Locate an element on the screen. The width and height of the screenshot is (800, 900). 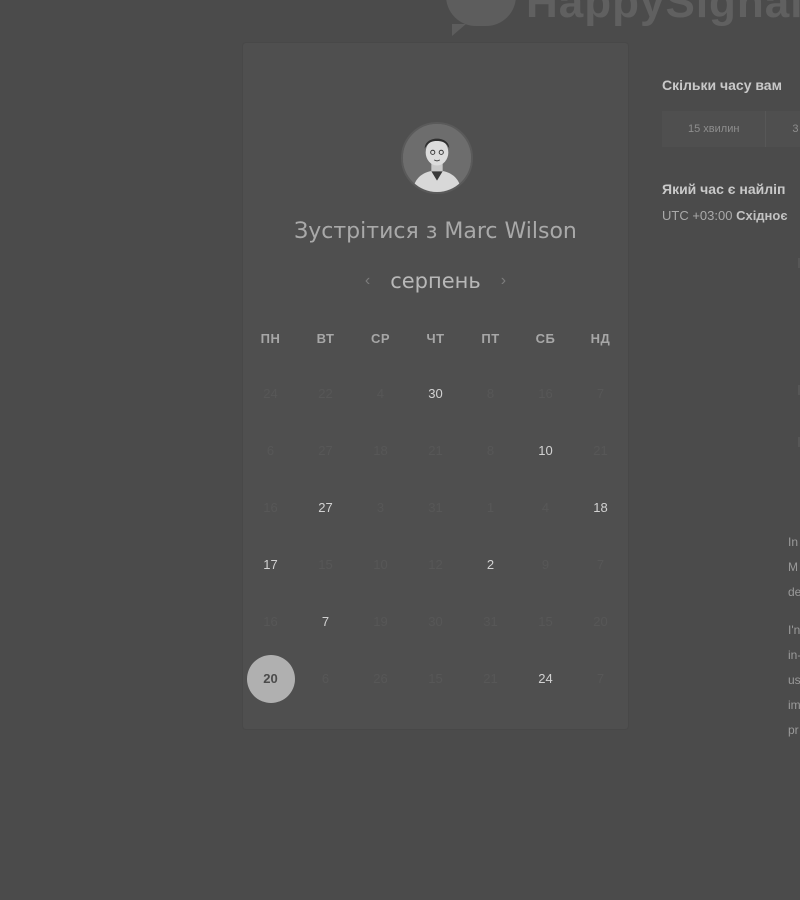
avatar is located at coordinates (437, 158).